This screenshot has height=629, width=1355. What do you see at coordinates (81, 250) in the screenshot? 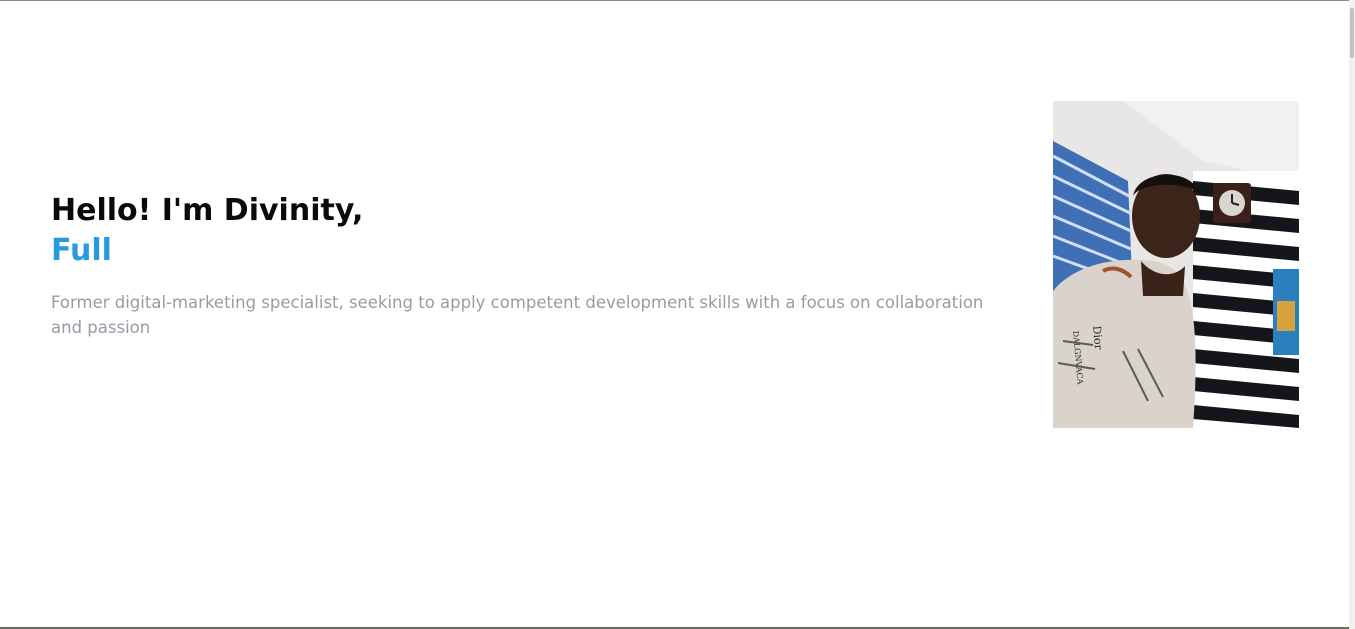
I see `hero-role-typed: Full` at bounding box center [81, 250].